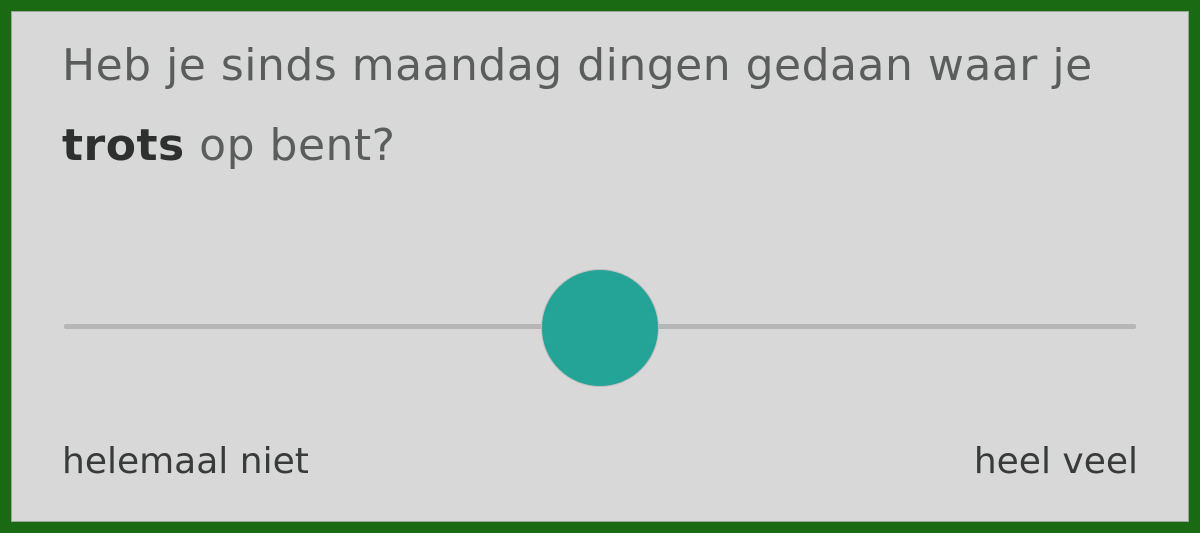 This screenshot has width=1200, height=533. I want to click on slider-thumb, so click(600, 328).